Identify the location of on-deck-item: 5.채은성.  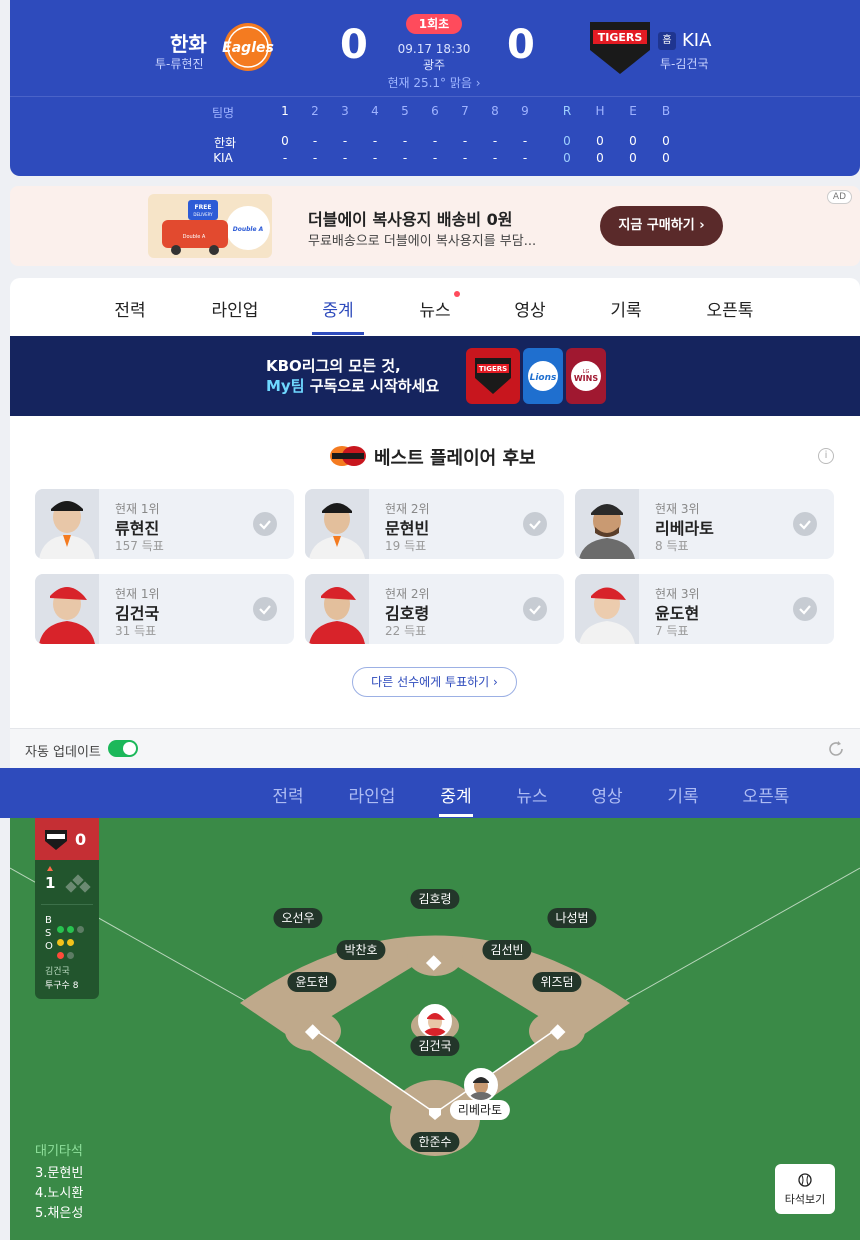
(59, 1211).